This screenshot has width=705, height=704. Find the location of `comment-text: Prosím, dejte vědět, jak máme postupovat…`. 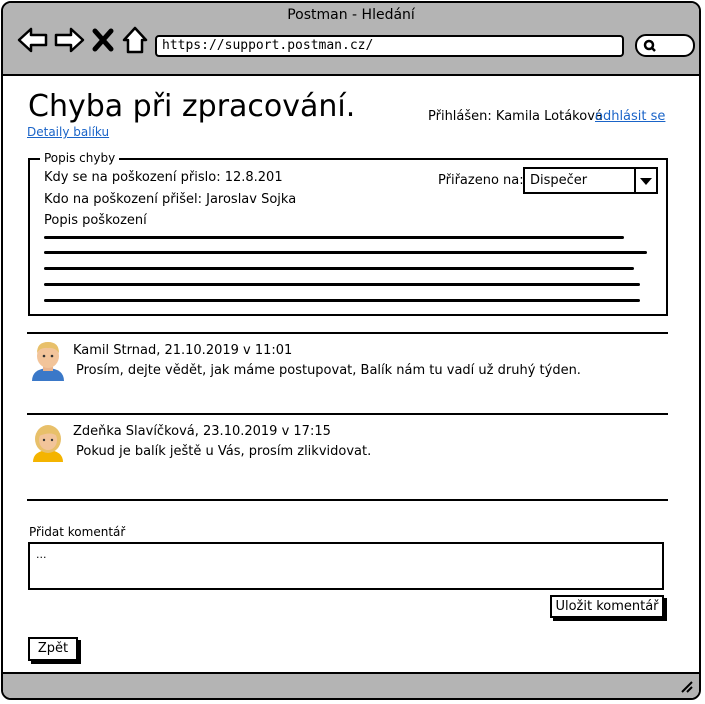

comment-text: Prosím, dejte vědět, jak máme postupovat… is located at coordinates (328, 370).